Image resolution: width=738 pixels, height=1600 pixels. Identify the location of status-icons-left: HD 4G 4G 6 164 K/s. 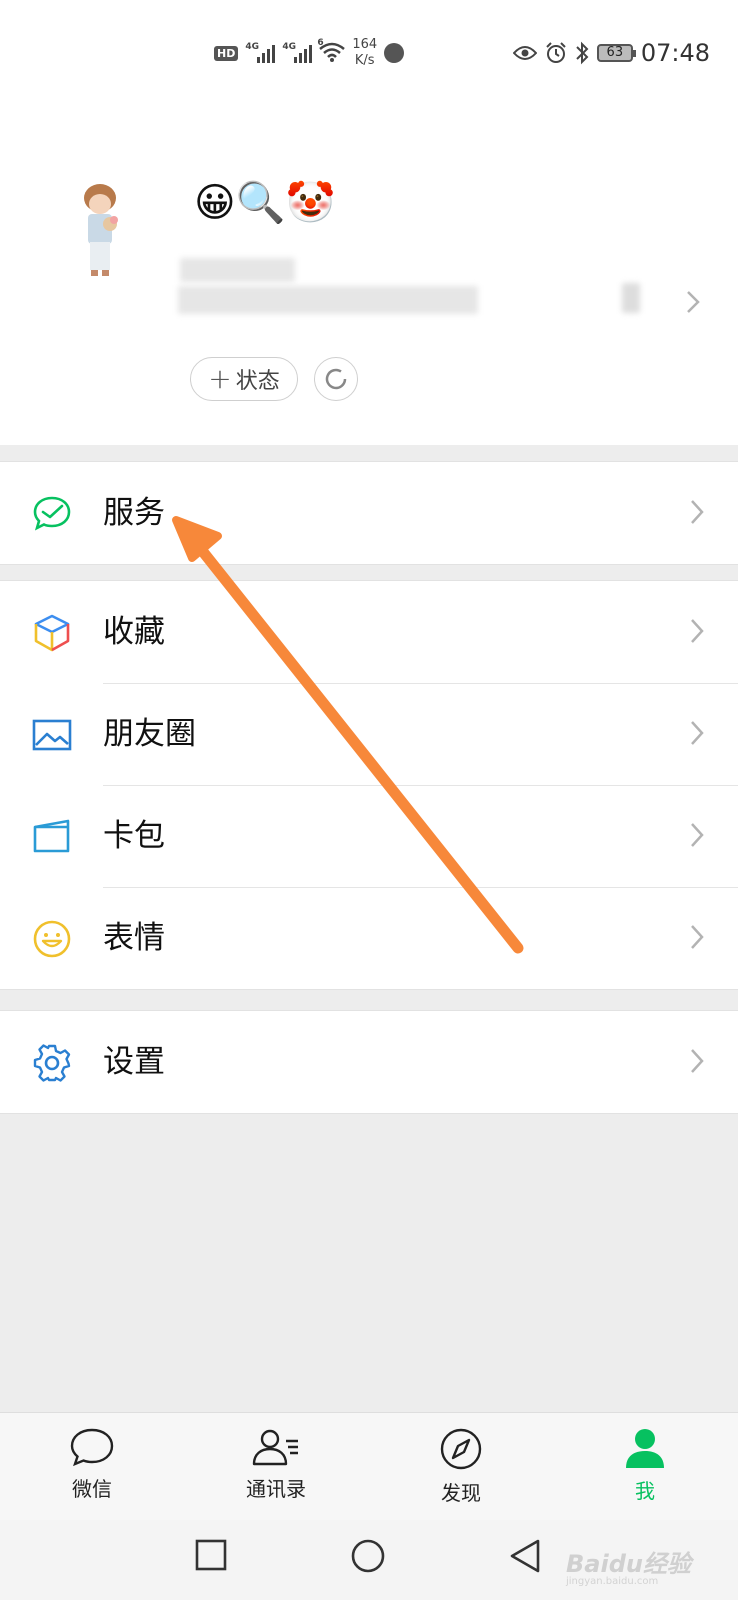
(309, 53).